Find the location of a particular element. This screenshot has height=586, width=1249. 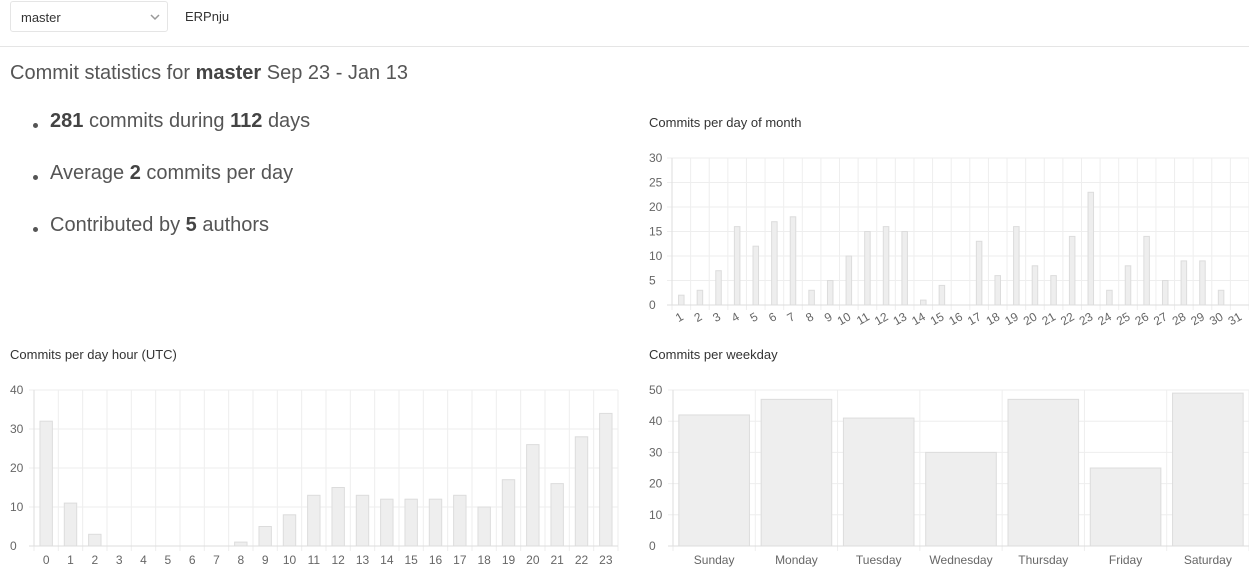

chart-title-day-of-month: Commits per day of month is located at coordinates (725, 122).